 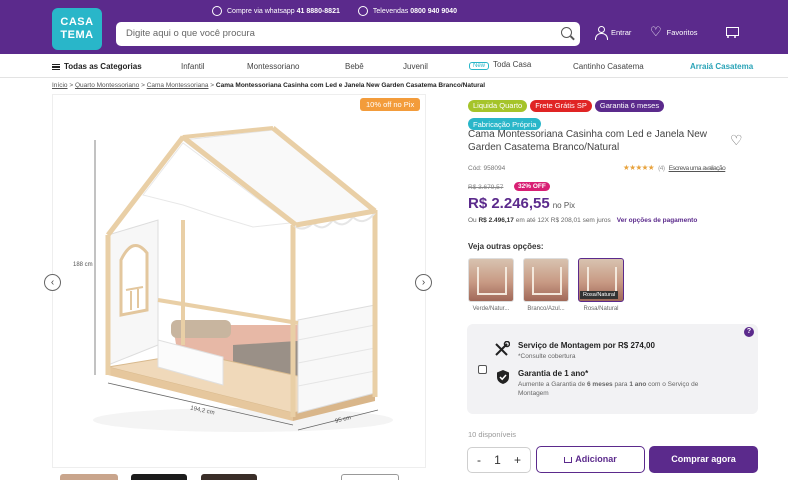 What do you see at coordinates (487, 168) in the screenshot?
I see `product-code: Cód: 958094` at bounding box center [487, 168].